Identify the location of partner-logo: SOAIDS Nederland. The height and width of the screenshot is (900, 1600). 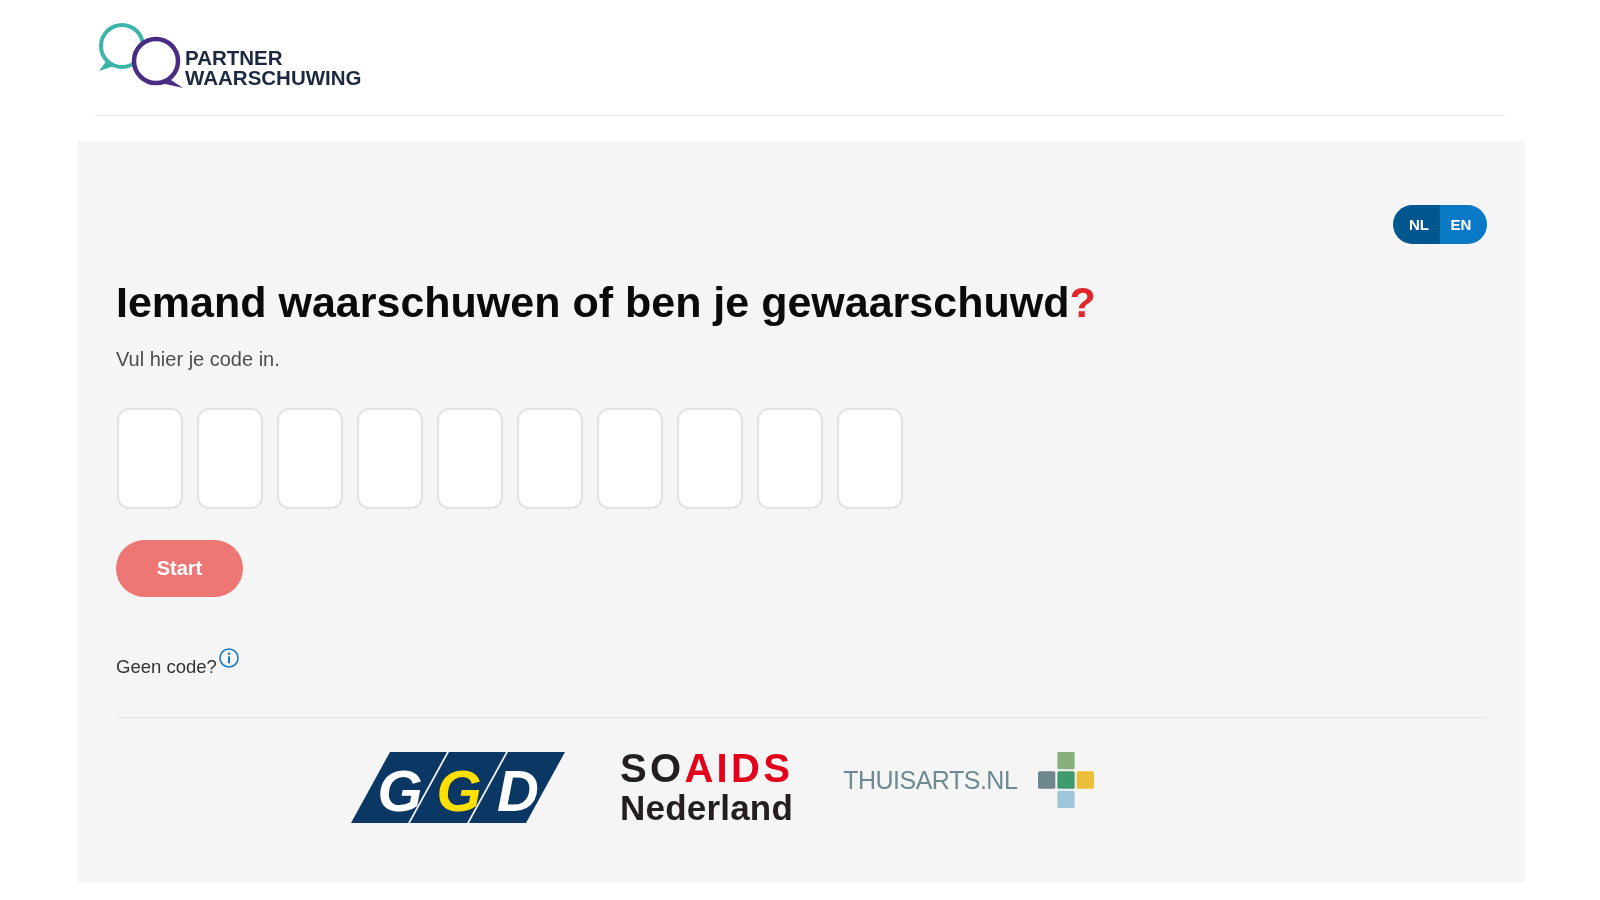
(707, 788).